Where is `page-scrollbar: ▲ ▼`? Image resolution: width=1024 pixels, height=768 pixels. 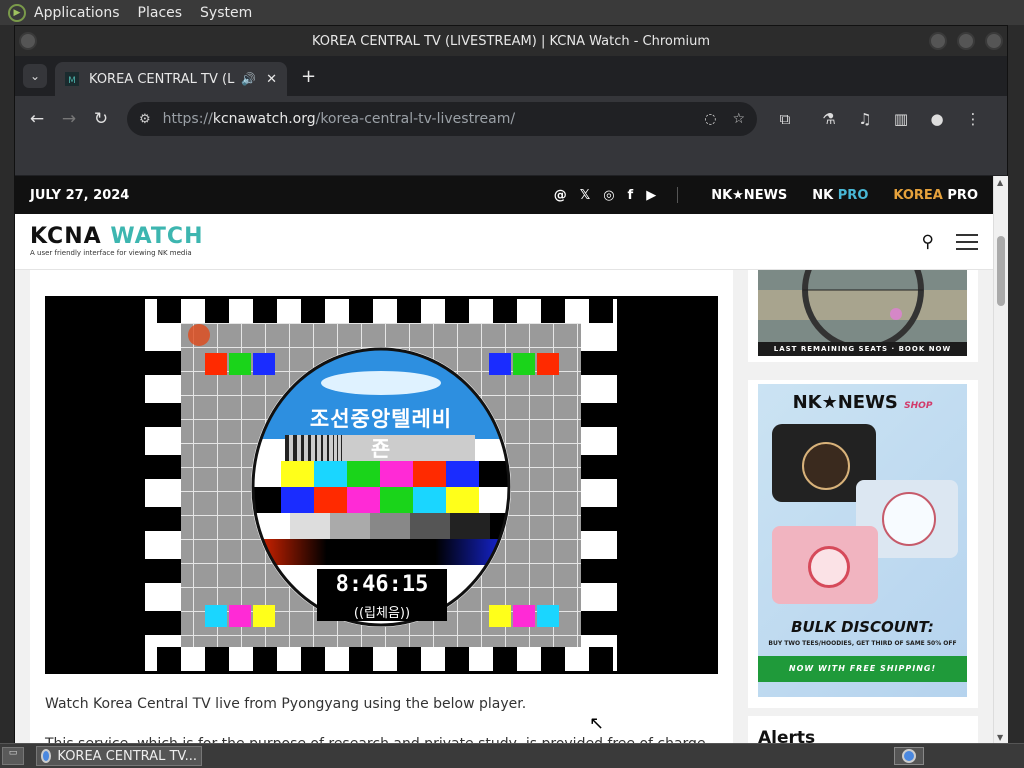 page-scrollbar: ▲ ▼ is located at coordinates (1000, 460).